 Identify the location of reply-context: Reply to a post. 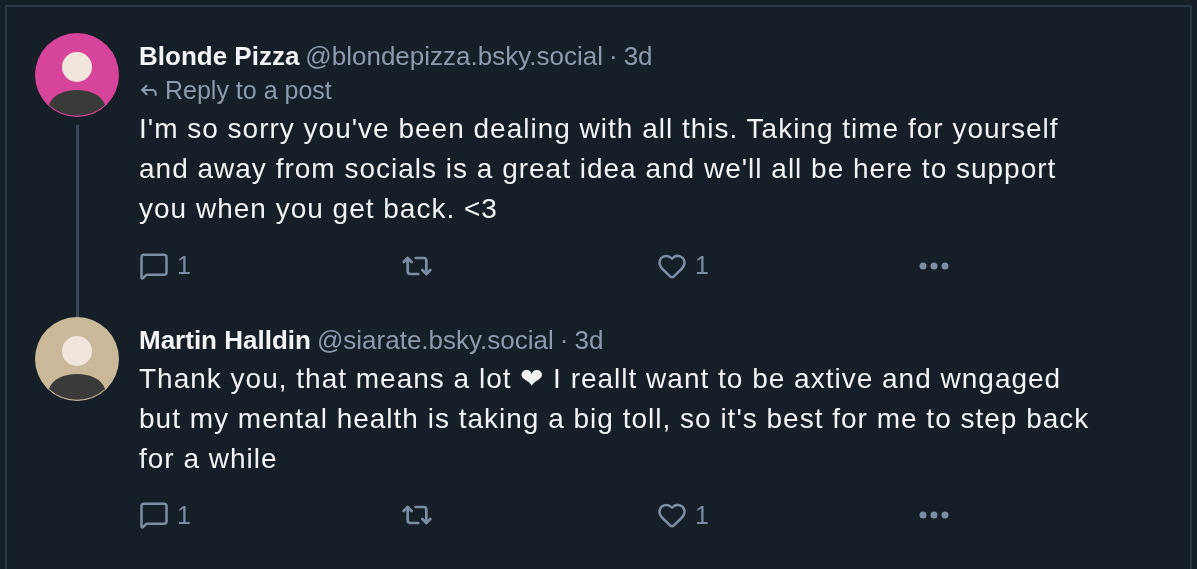
(248, 90).